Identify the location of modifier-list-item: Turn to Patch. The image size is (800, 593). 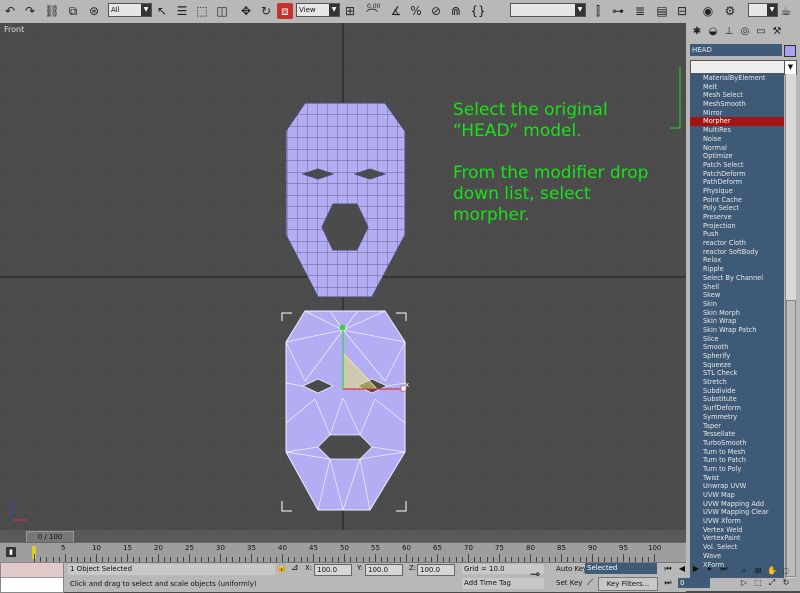
(737, 460).